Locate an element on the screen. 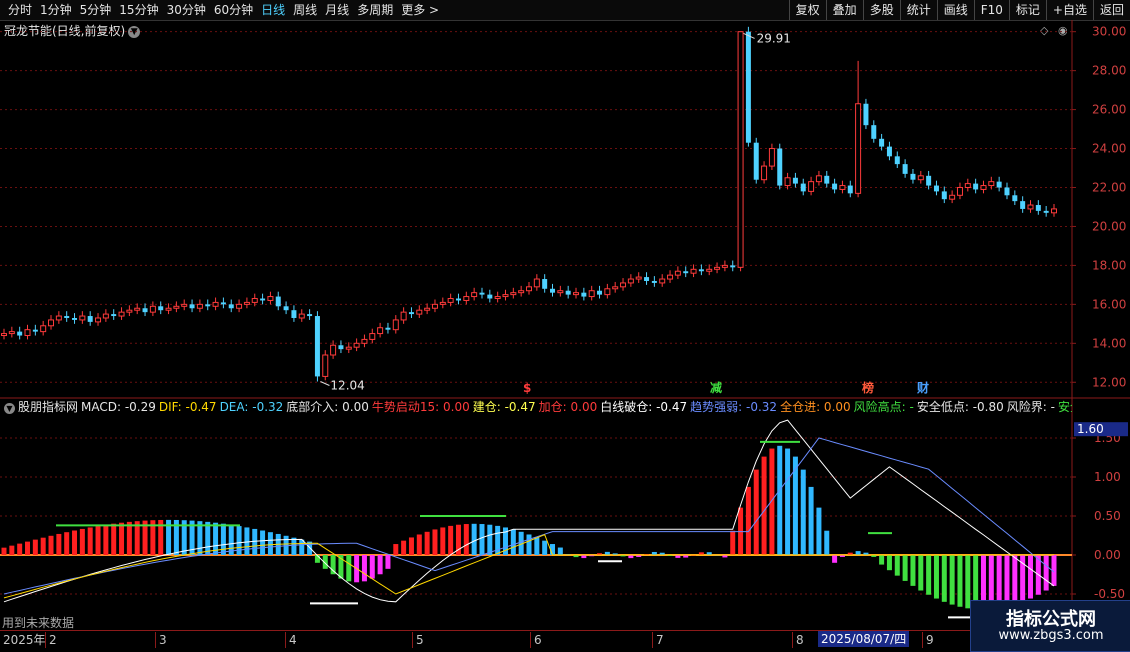 The image size is (1130, 652). period-tab-4: 30分钟 is located at coordinates (186, 10).